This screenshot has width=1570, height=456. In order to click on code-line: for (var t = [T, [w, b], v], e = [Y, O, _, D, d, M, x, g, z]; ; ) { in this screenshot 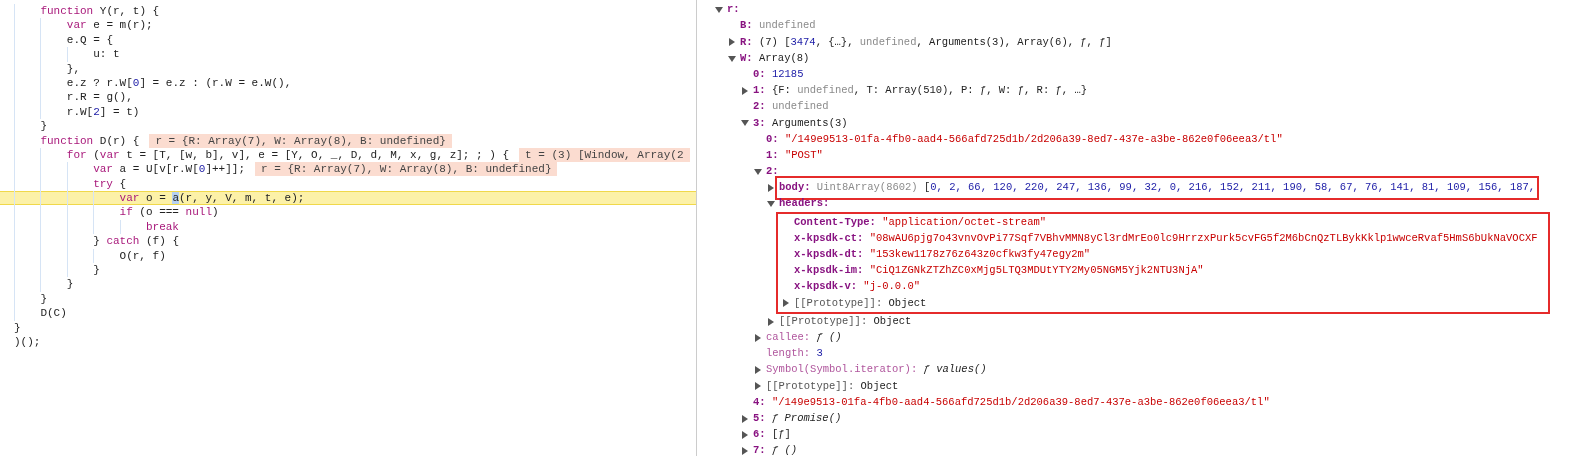, I will do `click(262, 155)`.